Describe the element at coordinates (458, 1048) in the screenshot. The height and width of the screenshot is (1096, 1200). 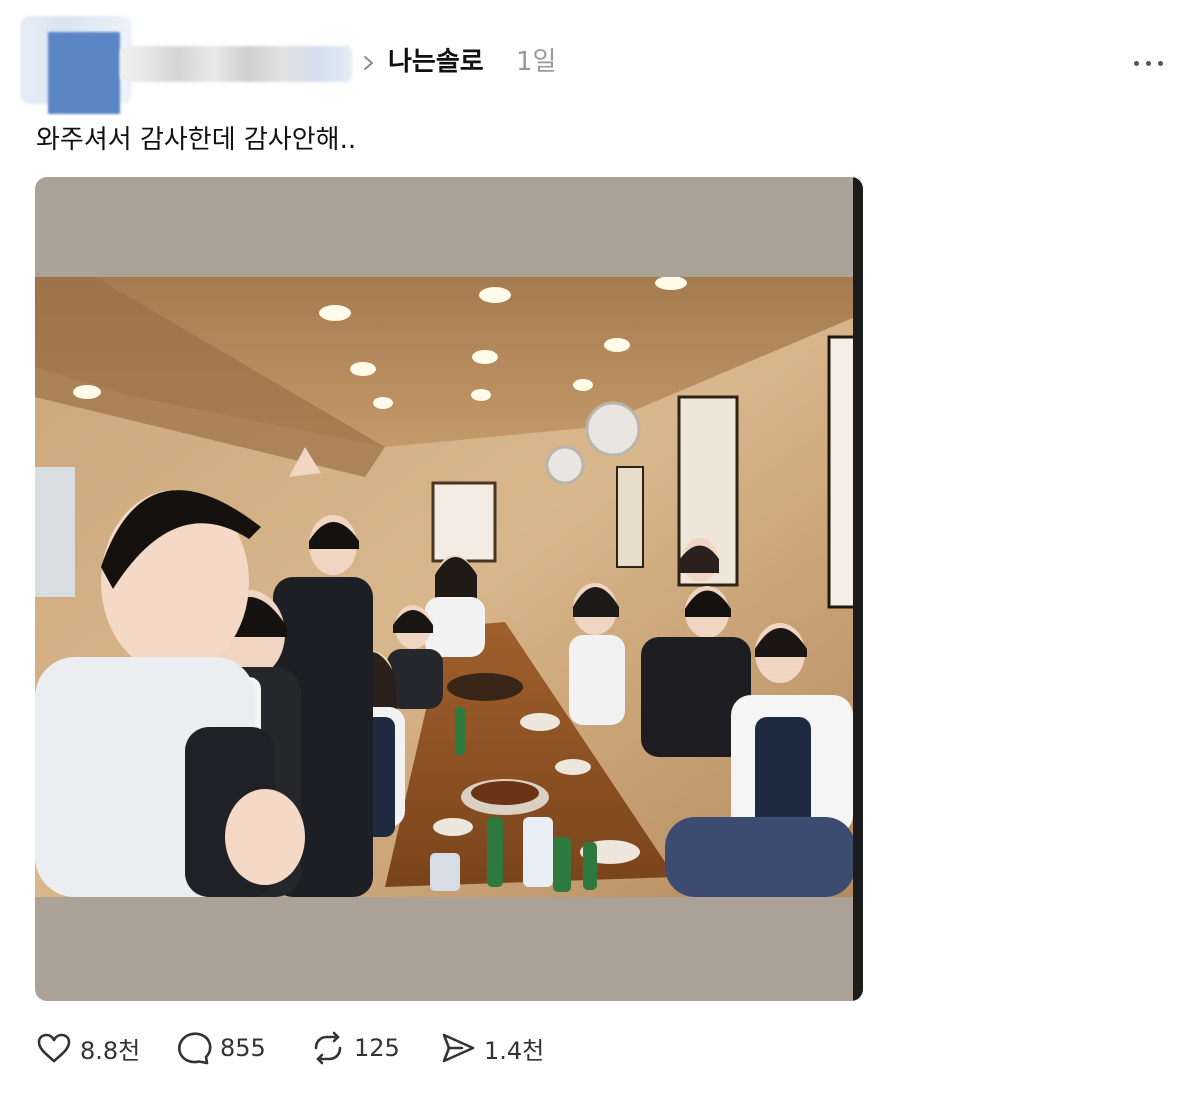
I see `send-icon` at that location.